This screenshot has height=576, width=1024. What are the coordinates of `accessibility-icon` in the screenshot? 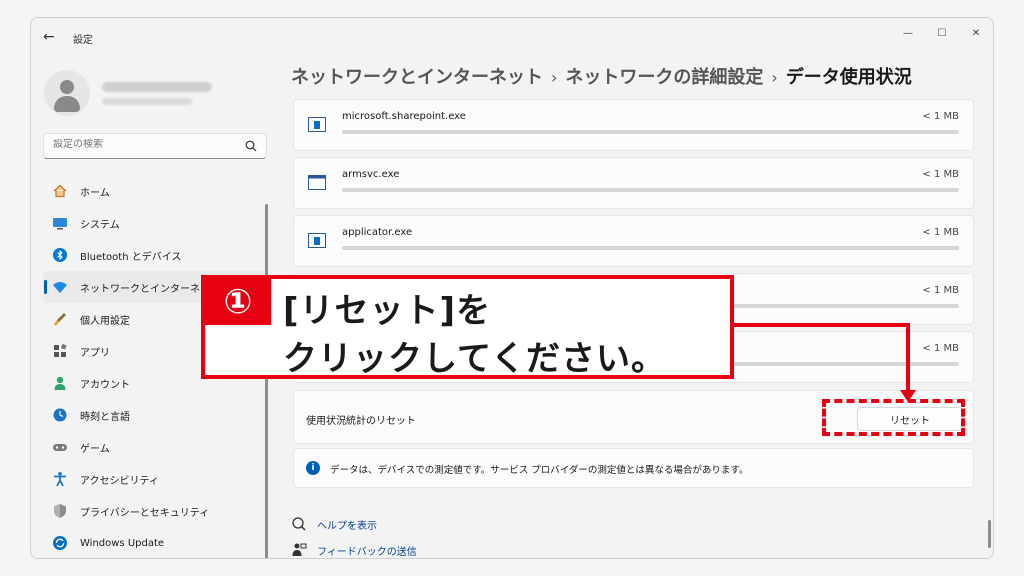 It's located at (60, 479).